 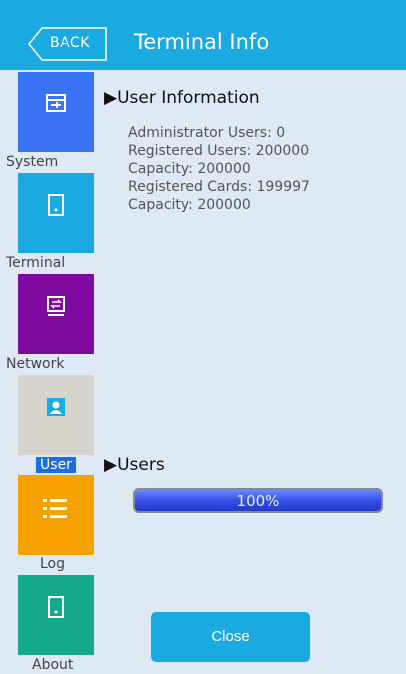 I want to click on sidebar-item-terminal, so click(x=56, y=213).